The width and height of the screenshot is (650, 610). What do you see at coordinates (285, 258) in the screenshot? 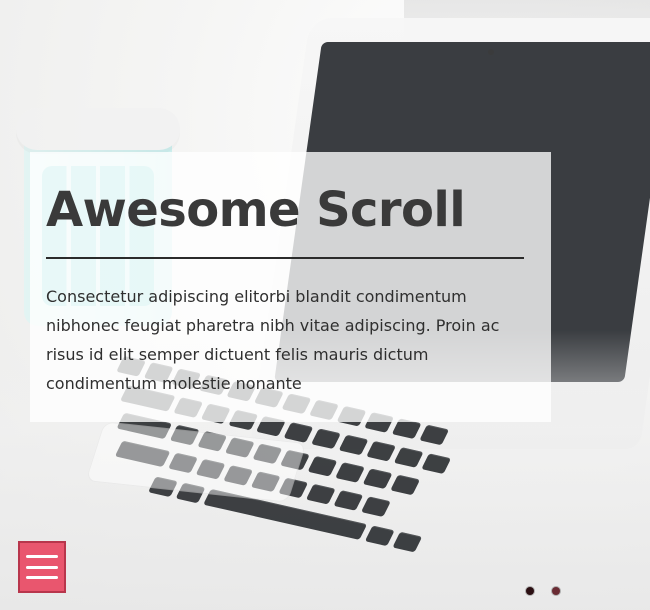
I see `title-divider` at bounding box center [285, 258].